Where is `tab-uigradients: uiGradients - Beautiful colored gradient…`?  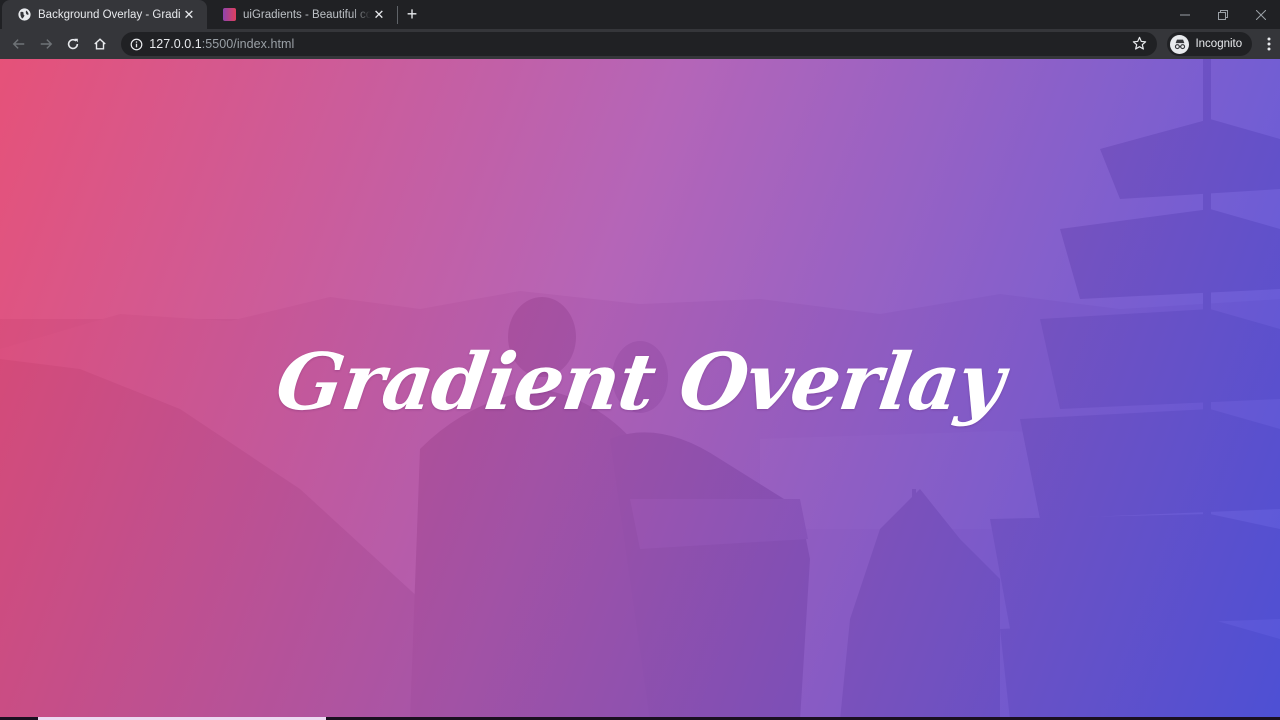
tab-uigradients: uiGradients - Beautiful colored gradient… is located at coordinates (302, 14).